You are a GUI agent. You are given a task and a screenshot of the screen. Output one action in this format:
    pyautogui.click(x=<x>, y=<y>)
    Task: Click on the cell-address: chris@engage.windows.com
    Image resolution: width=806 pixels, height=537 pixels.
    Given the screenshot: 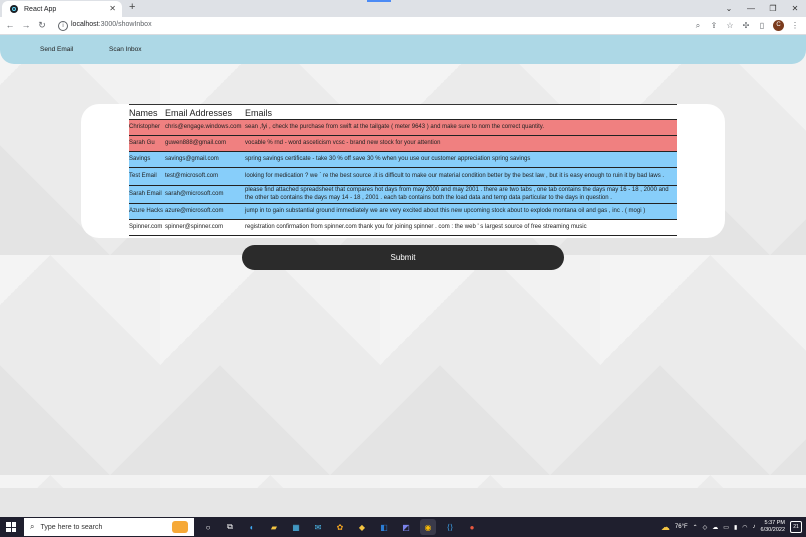 What is the action you would take?
    pyautogui.click(x=205, y=127)
    